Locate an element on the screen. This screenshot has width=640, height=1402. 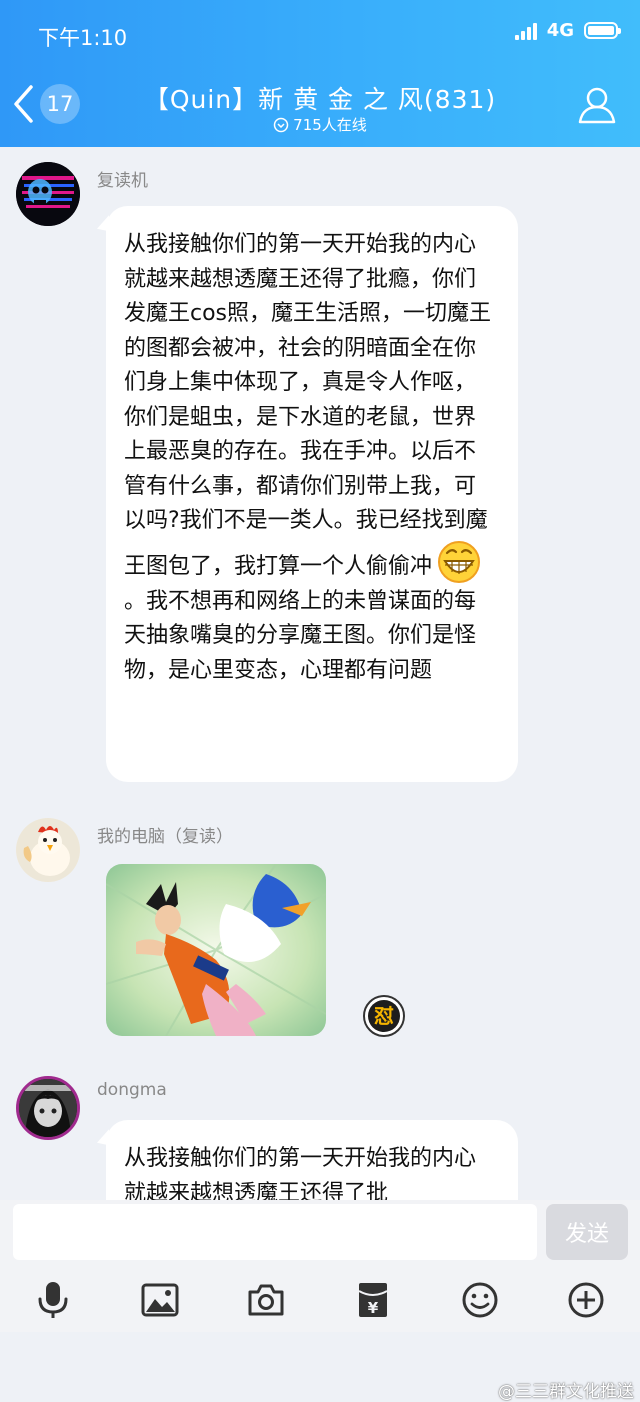
meme-image is located at coordinates (216, 950).